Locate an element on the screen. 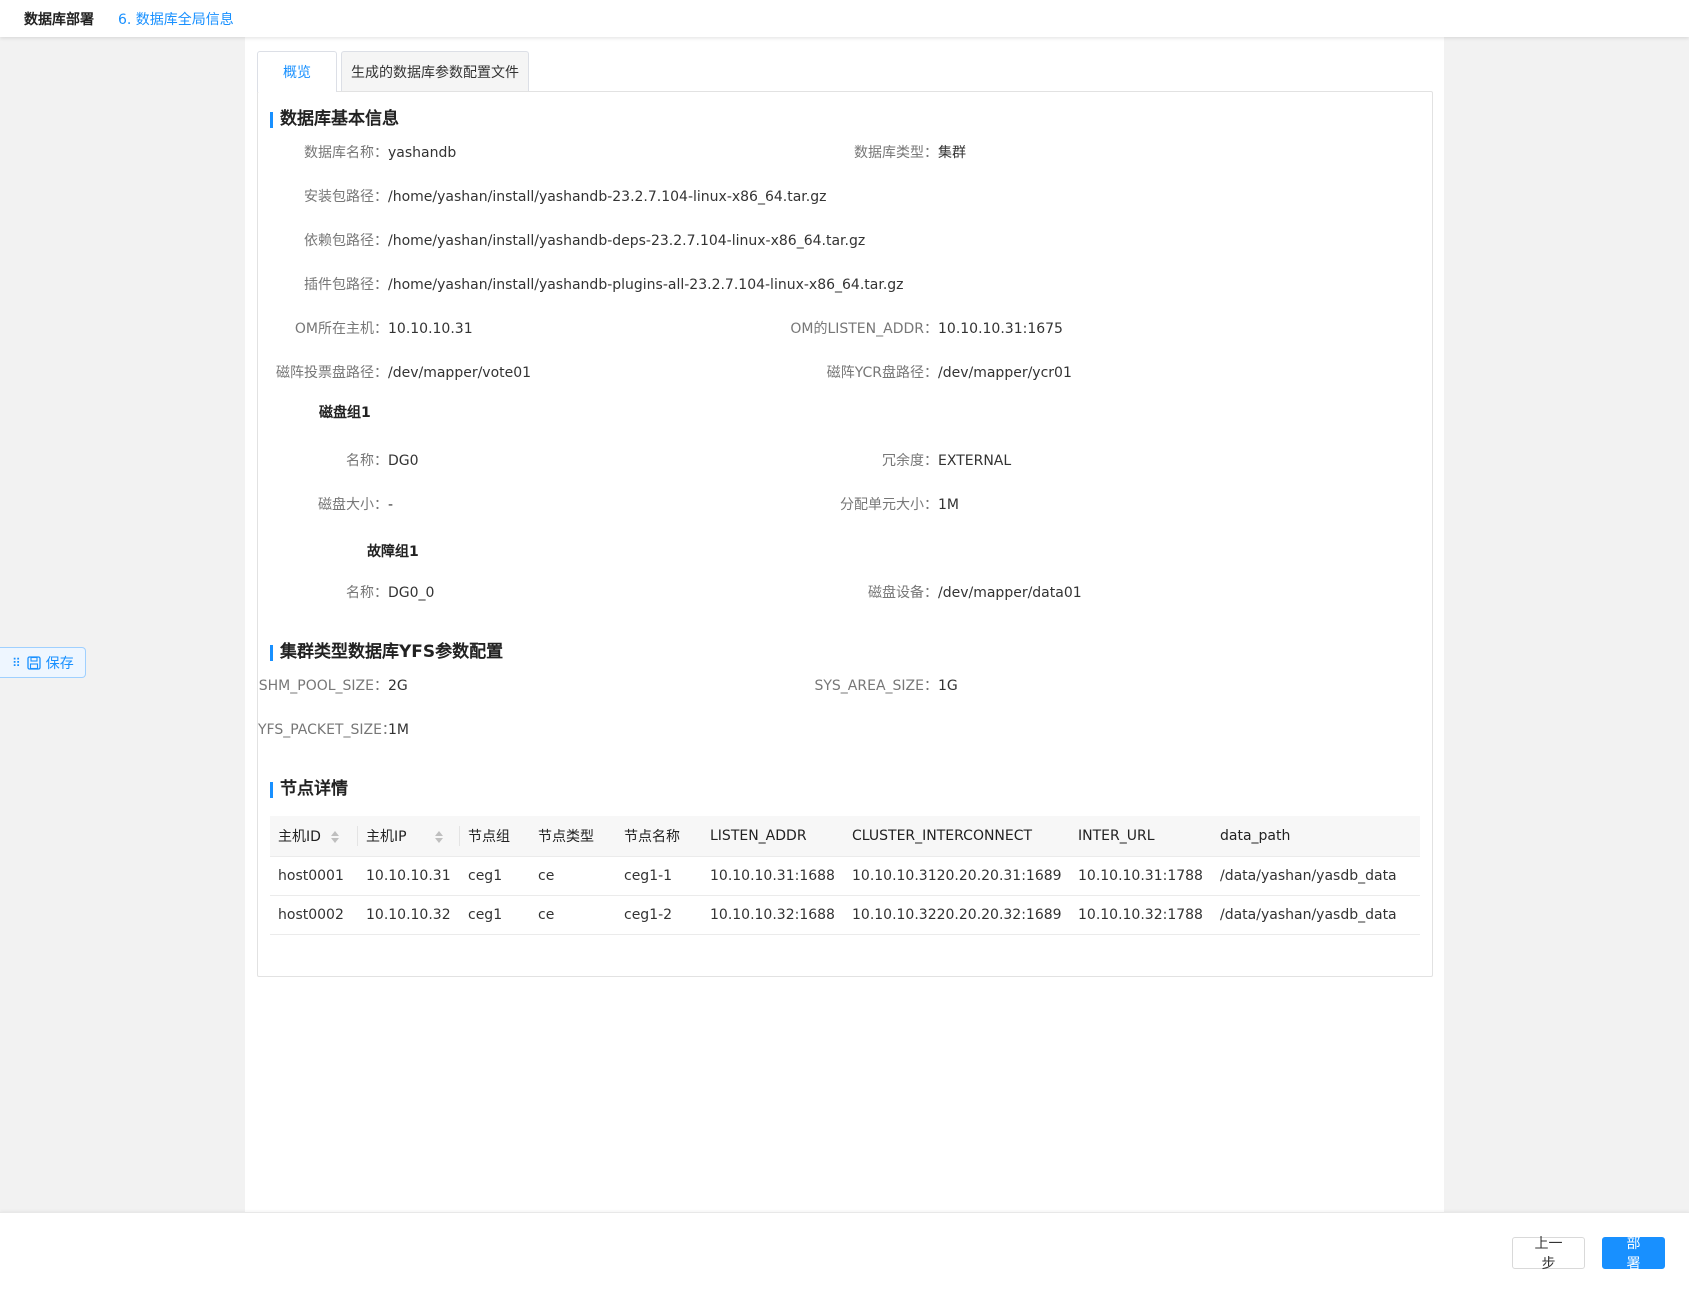  col-listen-addr: LISTEN_ADDR is located at coordinates (773, 836).